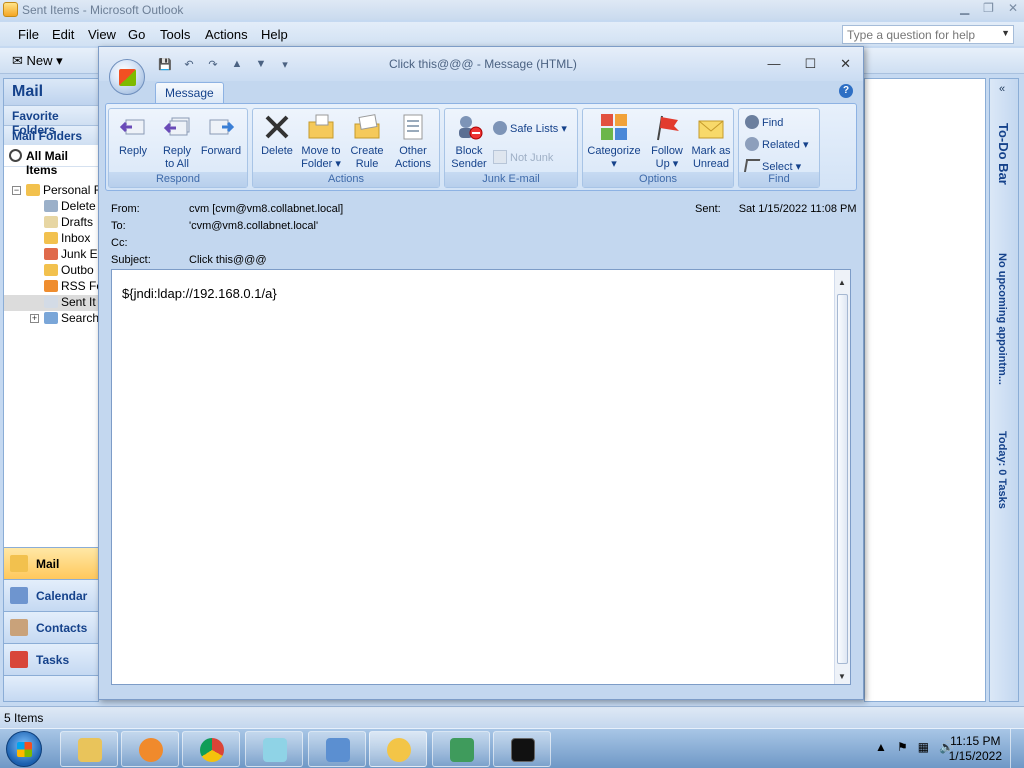  Describe the element at coordinates (132, 127) in the screenshot. I see `reply-icon` at that location.